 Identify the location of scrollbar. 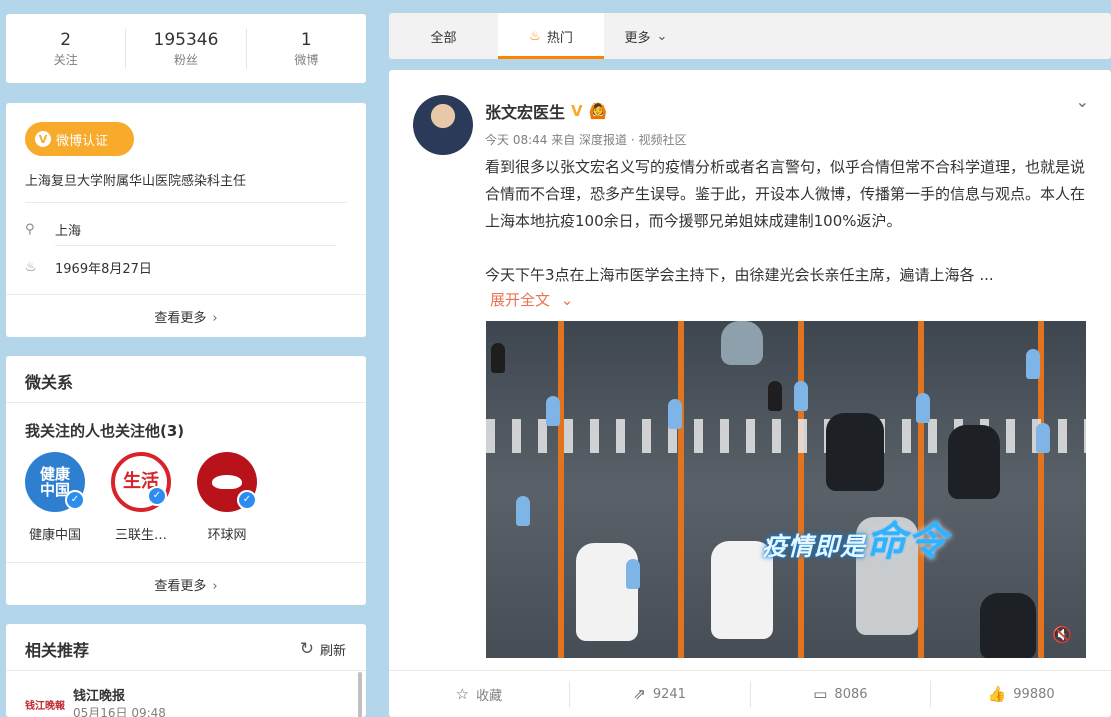
(360, 694).